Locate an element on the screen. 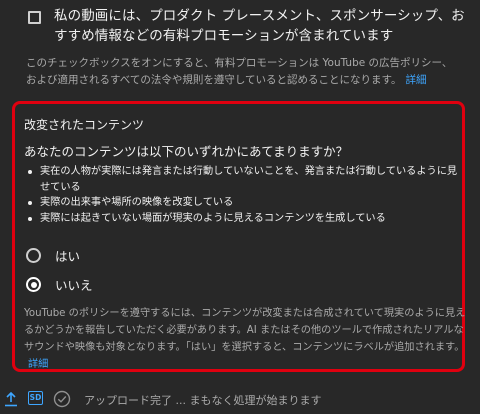 The width and height of the screenshot is (480, 414). upload-status-bar: SD アップロード完了 ... まもなく処理が始まります is located at coordinates (240, 400).